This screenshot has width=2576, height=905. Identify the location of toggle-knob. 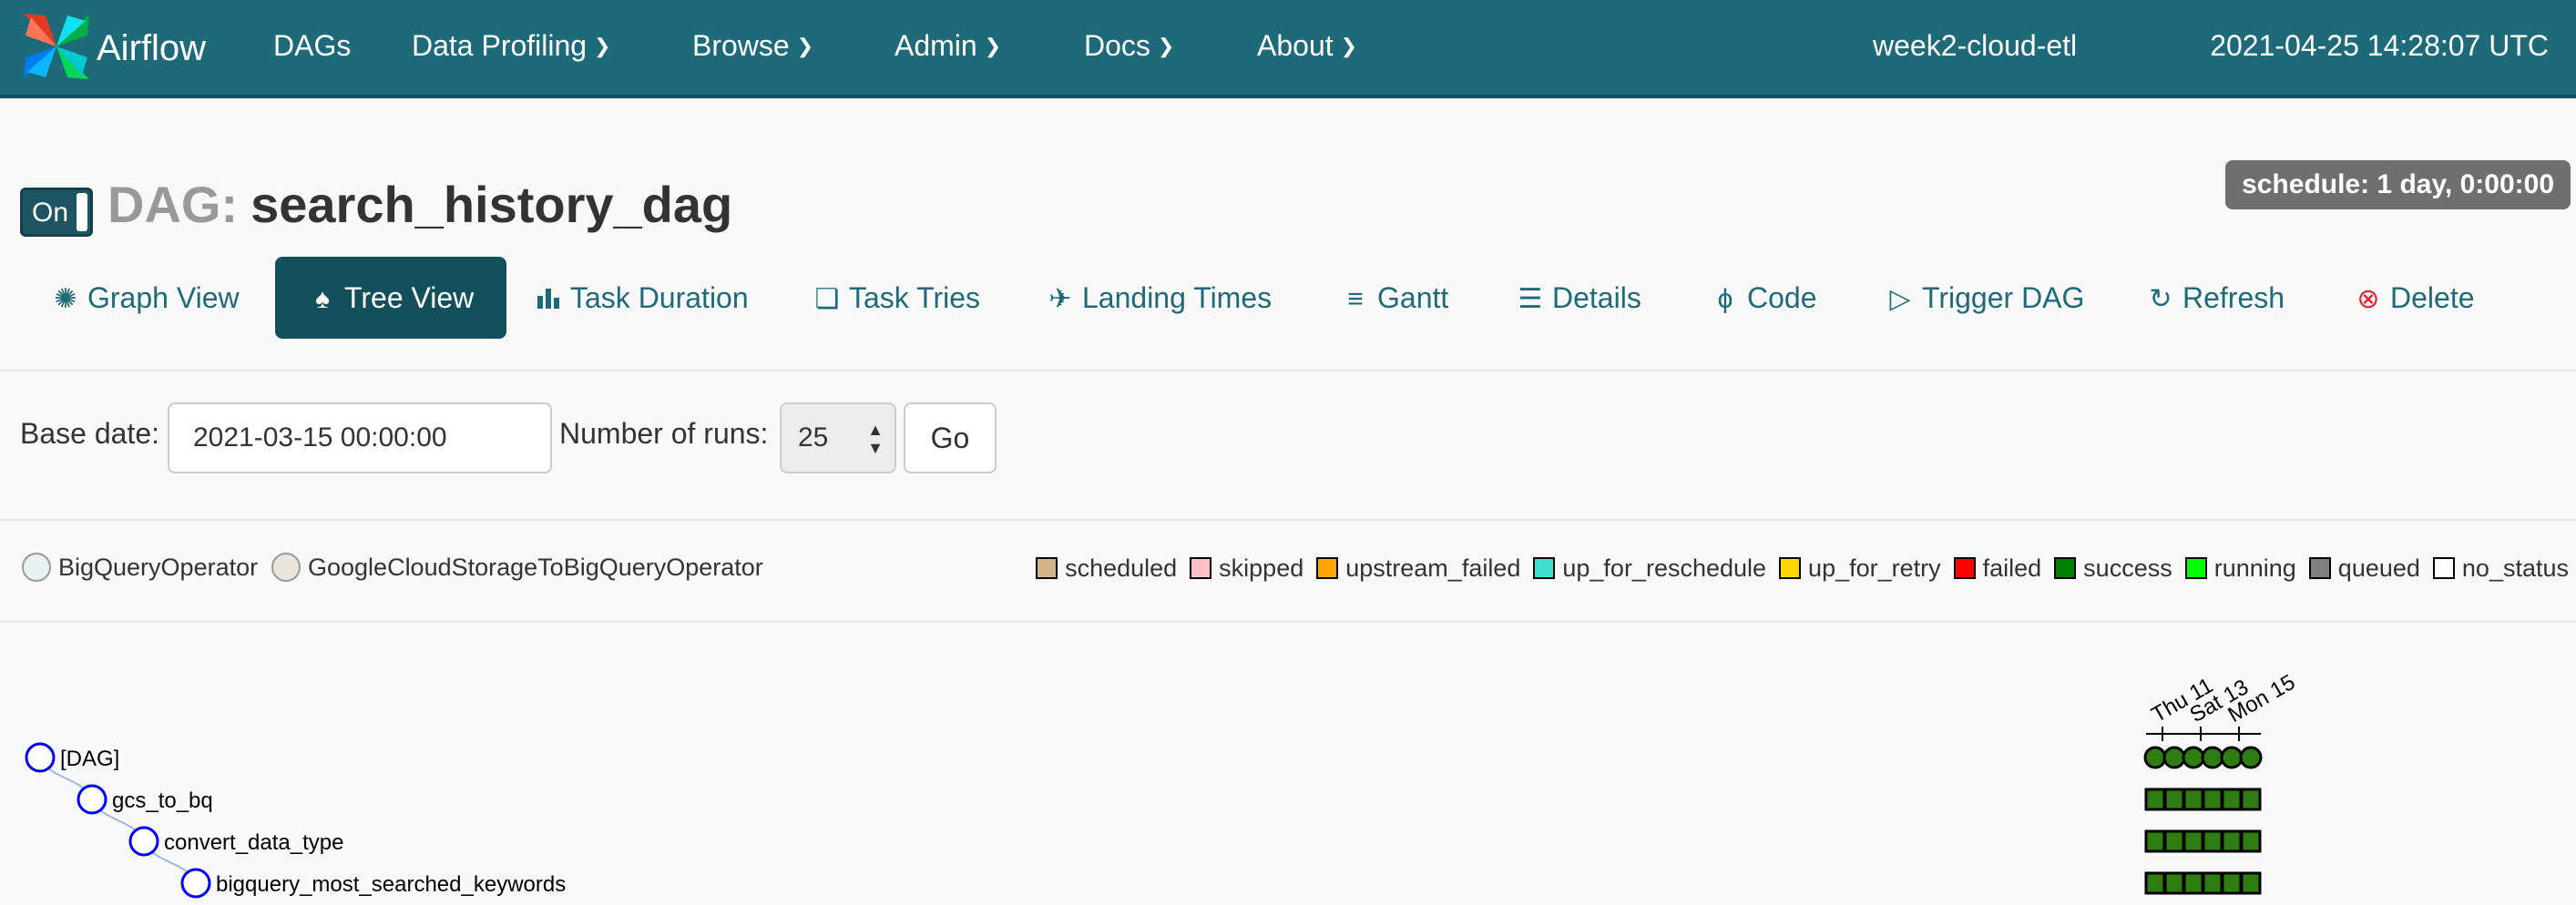
(82, 212).